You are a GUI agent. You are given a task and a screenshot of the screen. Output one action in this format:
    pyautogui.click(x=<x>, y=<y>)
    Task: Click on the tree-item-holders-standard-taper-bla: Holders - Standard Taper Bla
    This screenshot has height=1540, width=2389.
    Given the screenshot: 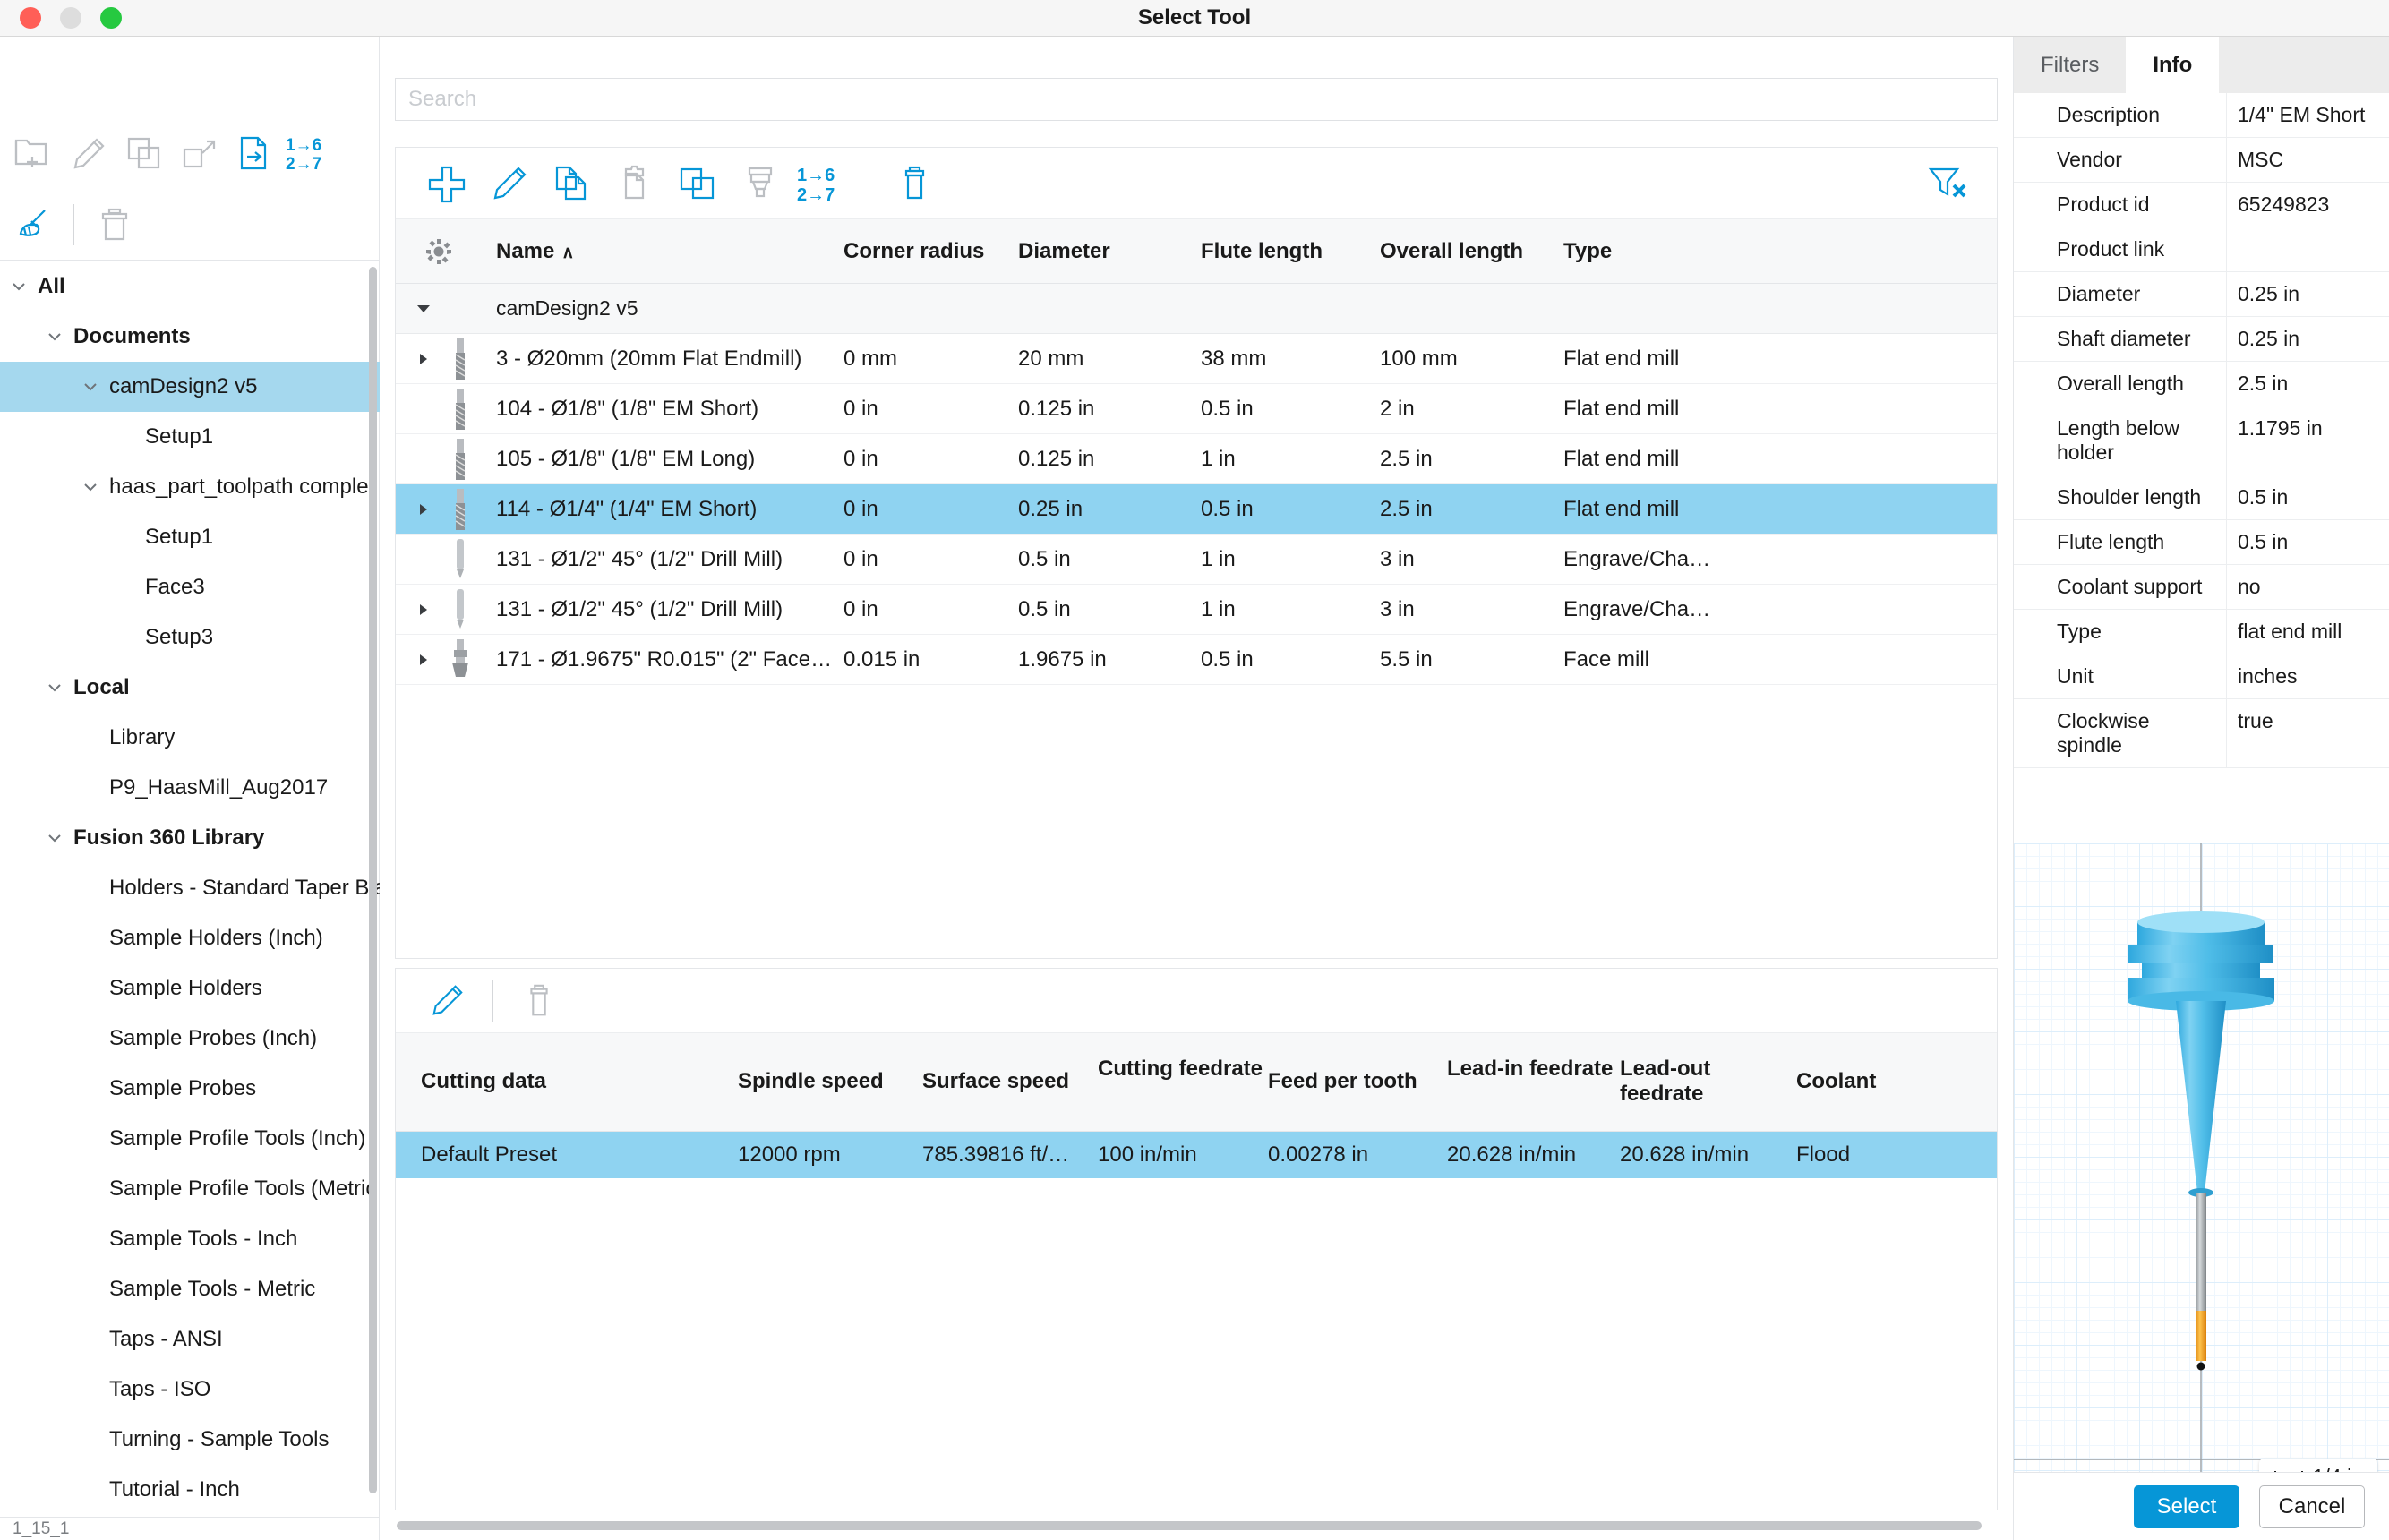 What is the action you would take?
    pyautogui.click(x=190, y=888)
    